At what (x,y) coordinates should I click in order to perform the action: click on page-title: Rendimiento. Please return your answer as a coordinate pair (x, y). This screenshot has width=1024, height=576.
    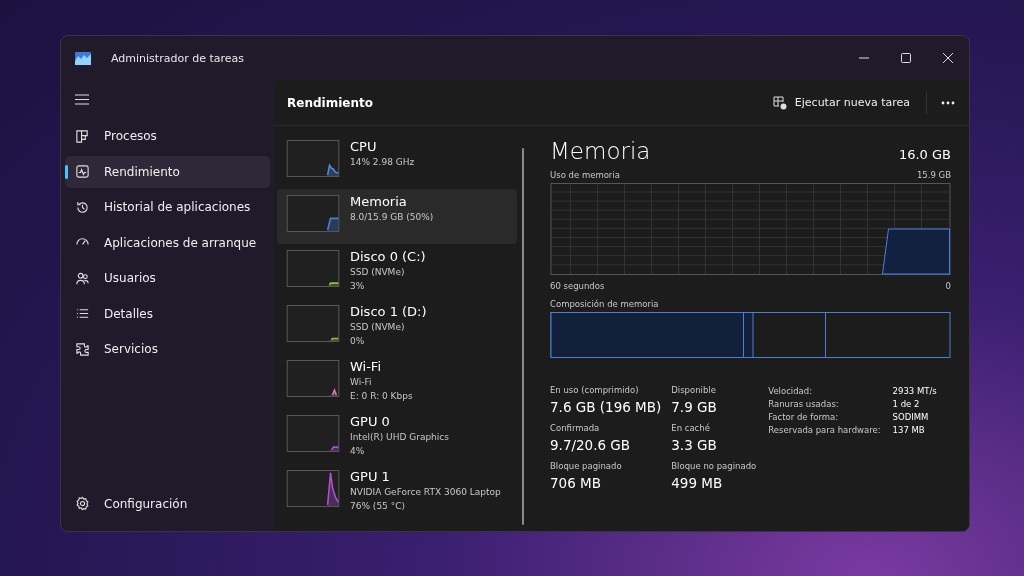
    Looking at the image, I should click on (330, 102).